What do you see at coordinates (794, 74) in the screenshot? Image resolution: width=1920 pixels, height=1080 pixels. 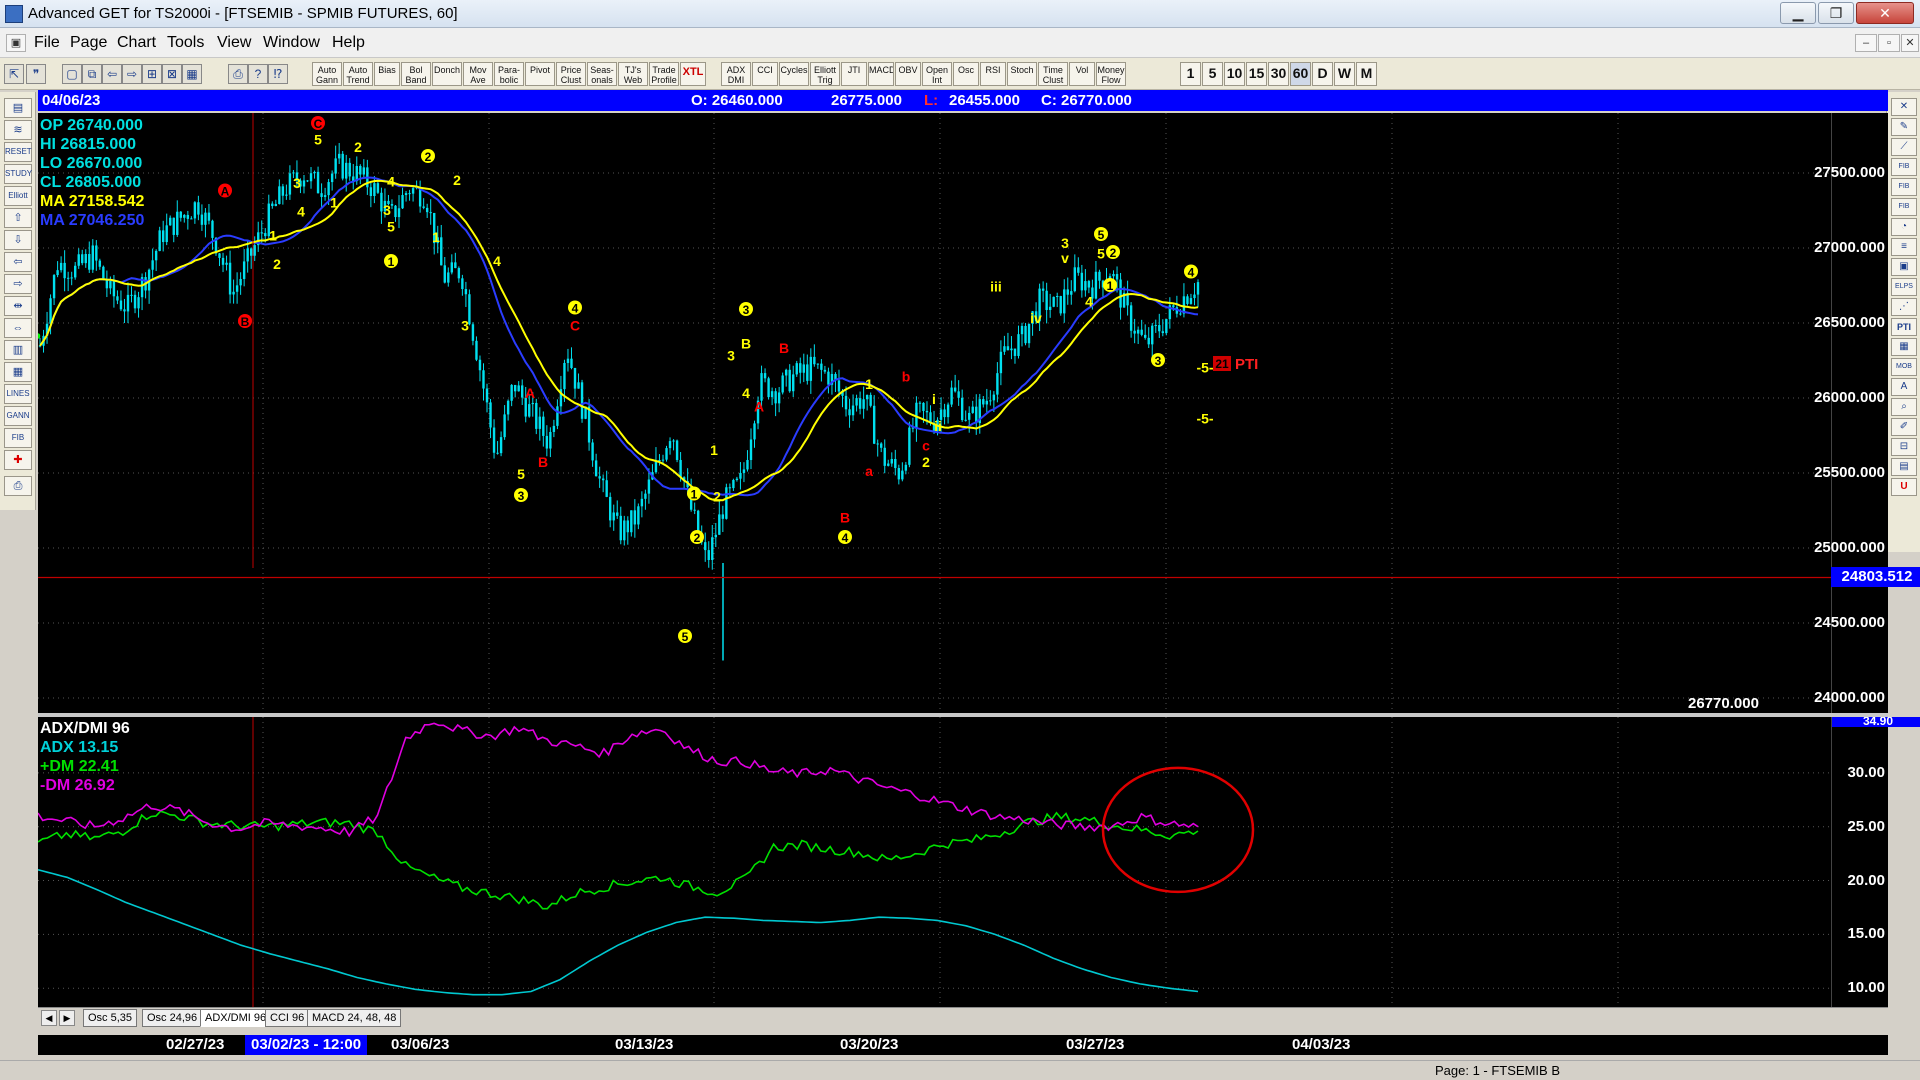 I see `toolbar-button-cycles: Cycles` at bounding box center [794, 74].